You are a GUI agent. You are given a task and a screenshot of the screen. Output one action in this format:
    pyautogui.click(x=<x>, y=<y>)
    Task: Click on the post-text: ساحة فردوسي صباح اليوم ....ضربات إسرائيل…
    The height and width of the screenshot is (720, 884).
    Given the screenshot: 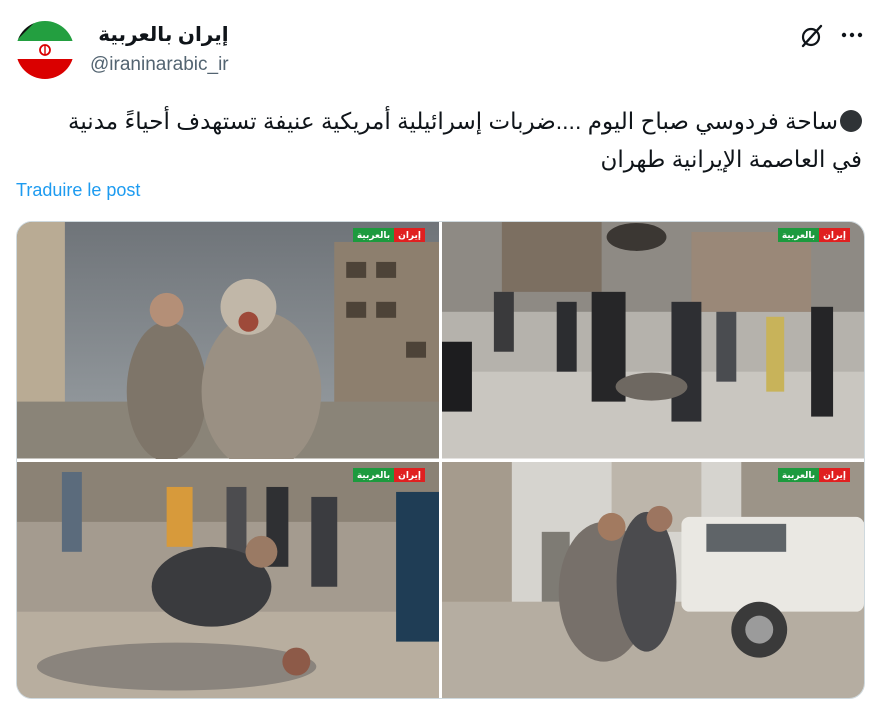 What is the action you would take?
    pyautogui.click(x=452, y=140)
    